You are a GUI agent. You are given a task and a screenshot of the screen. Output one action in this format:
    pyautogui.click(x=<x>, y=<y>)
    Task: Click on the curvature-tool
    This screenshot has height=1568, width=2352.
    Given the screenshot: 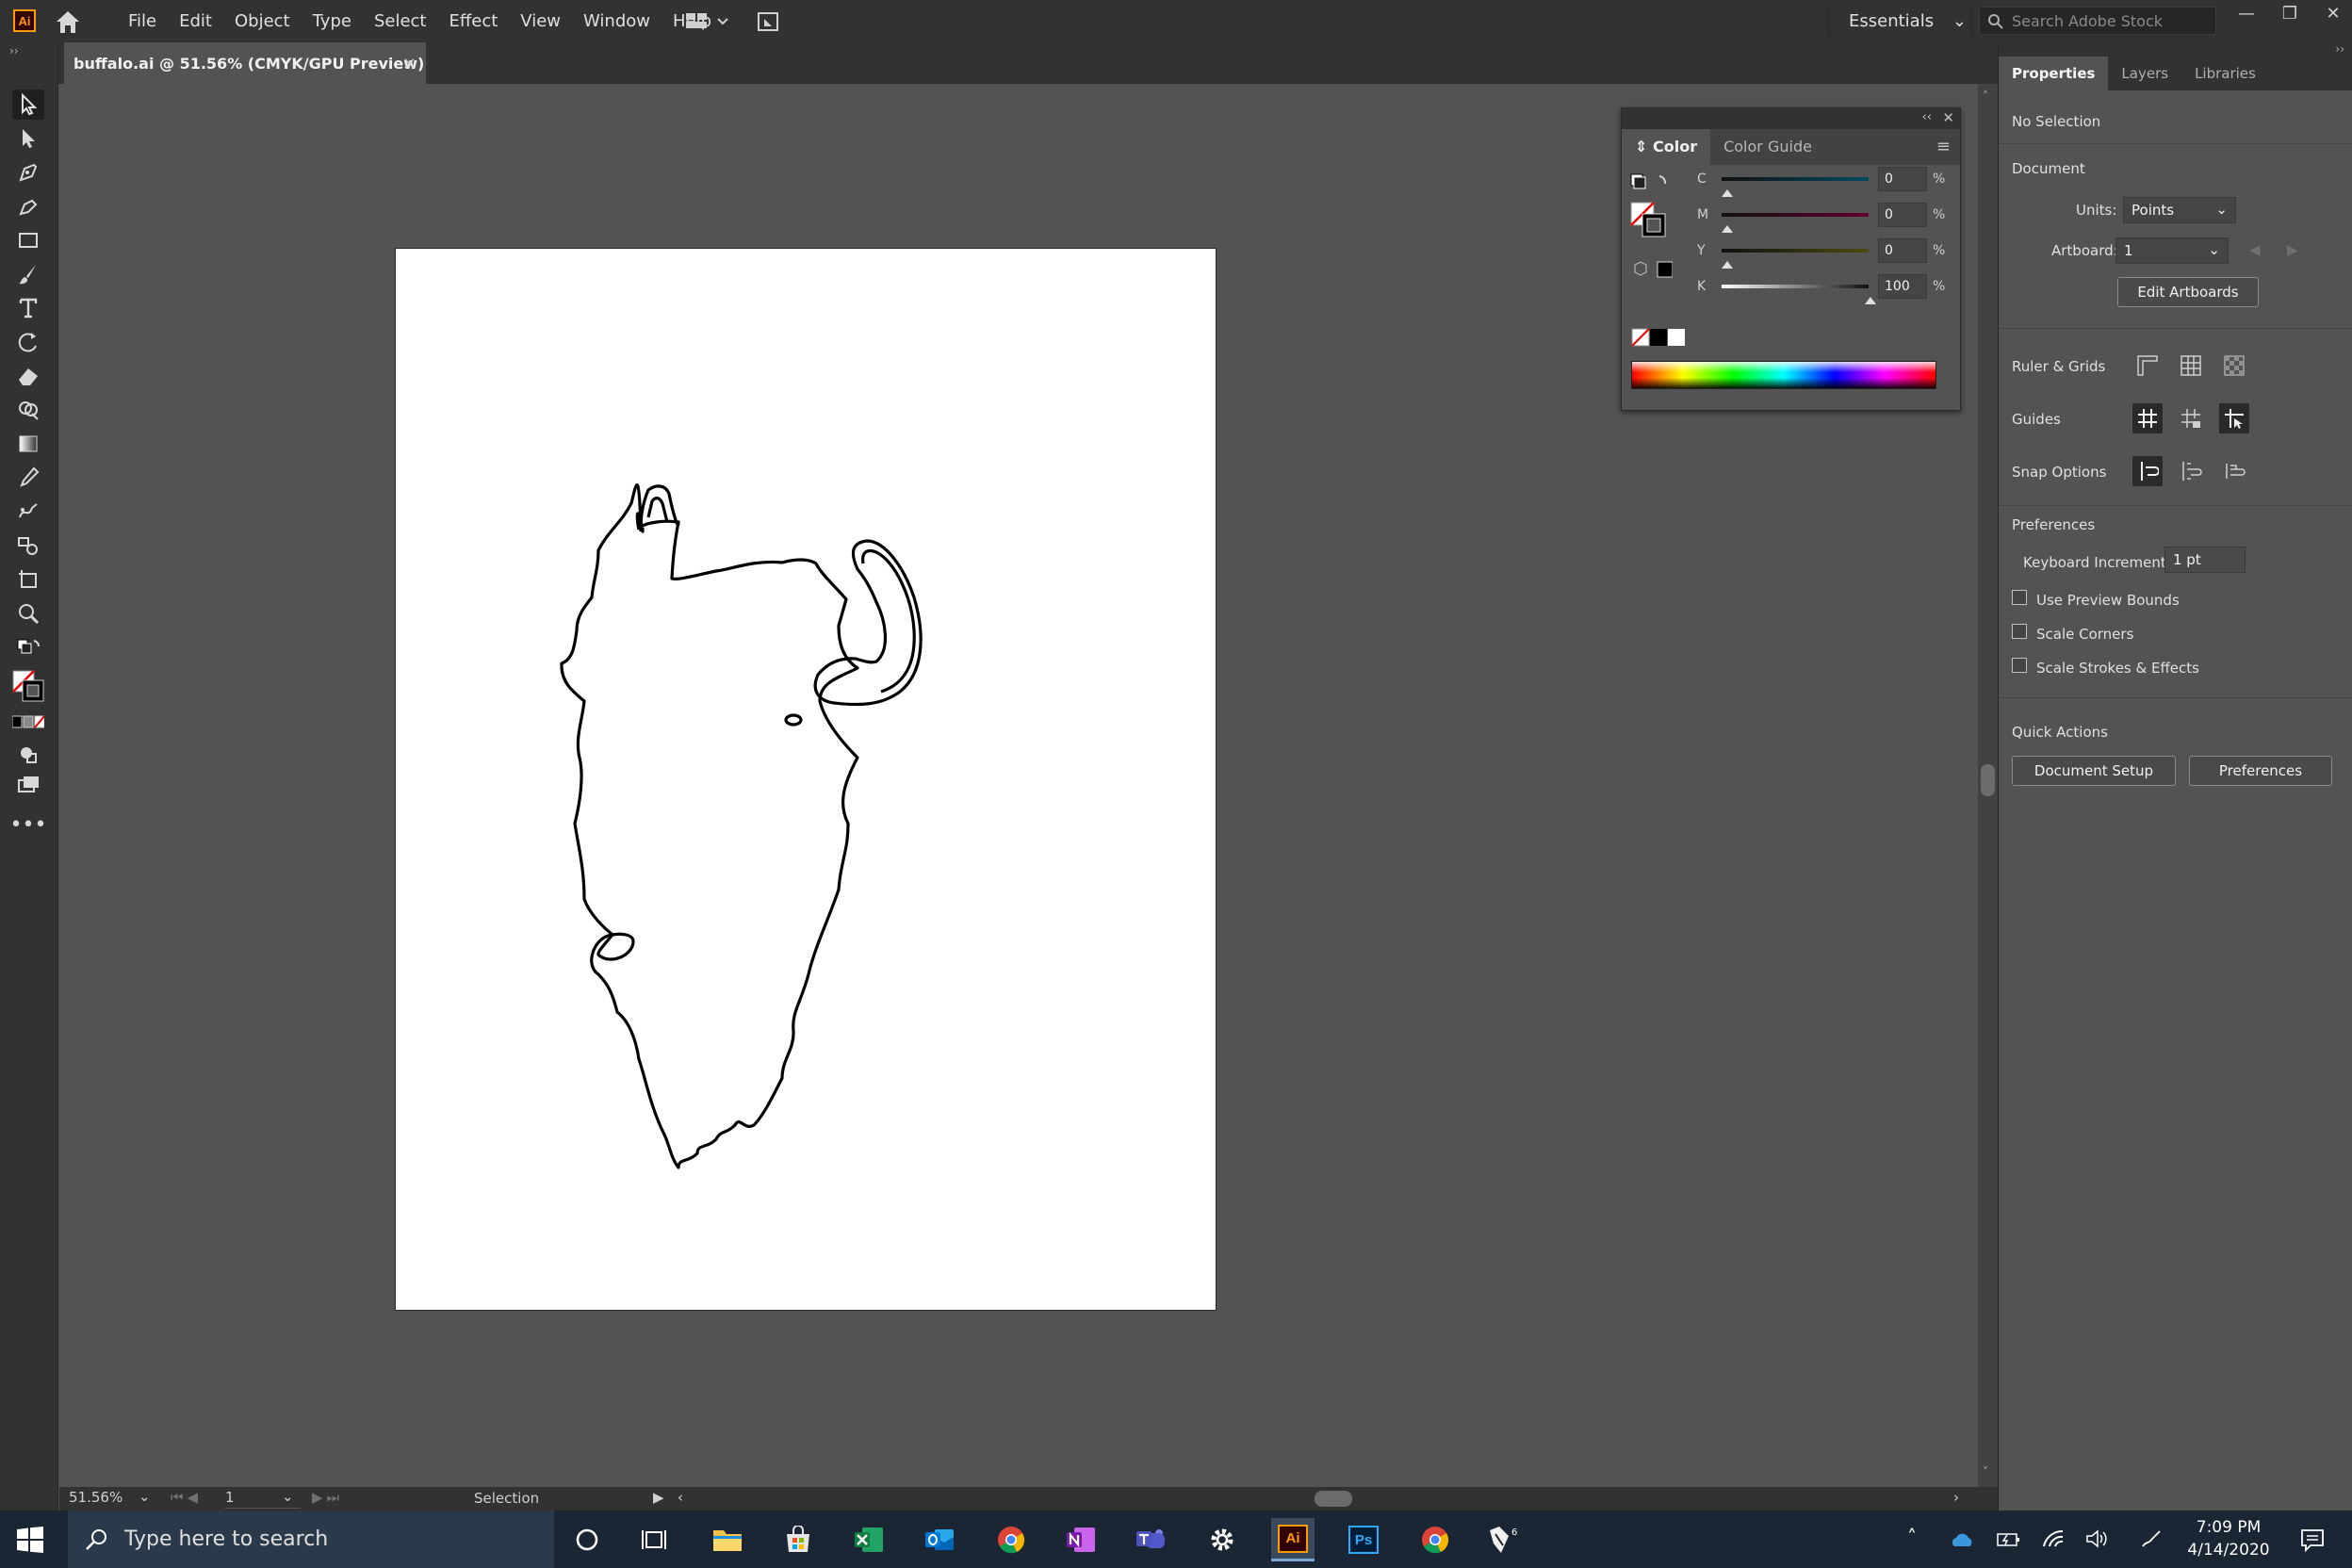 What is the action you would take?
    pyautogui.click(x=28, y=206)
    